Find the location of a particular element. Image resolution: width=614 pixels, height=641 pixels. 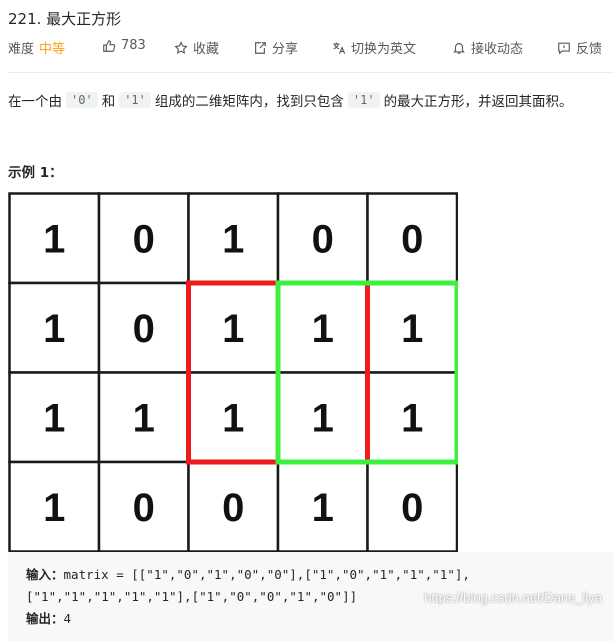

share-label: 分享 is located at coordinates (285, 49).